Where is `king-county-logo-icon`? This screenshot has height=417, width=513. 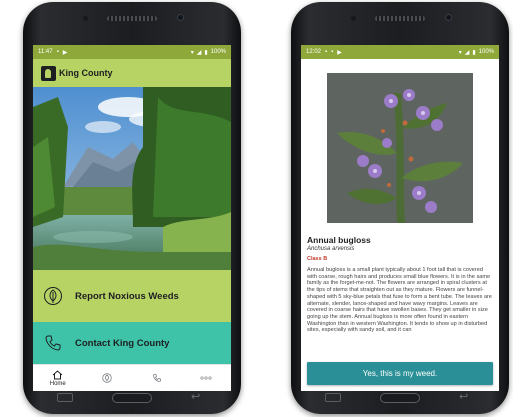 king-county-logo-icon is located at coordinates (48, 73).